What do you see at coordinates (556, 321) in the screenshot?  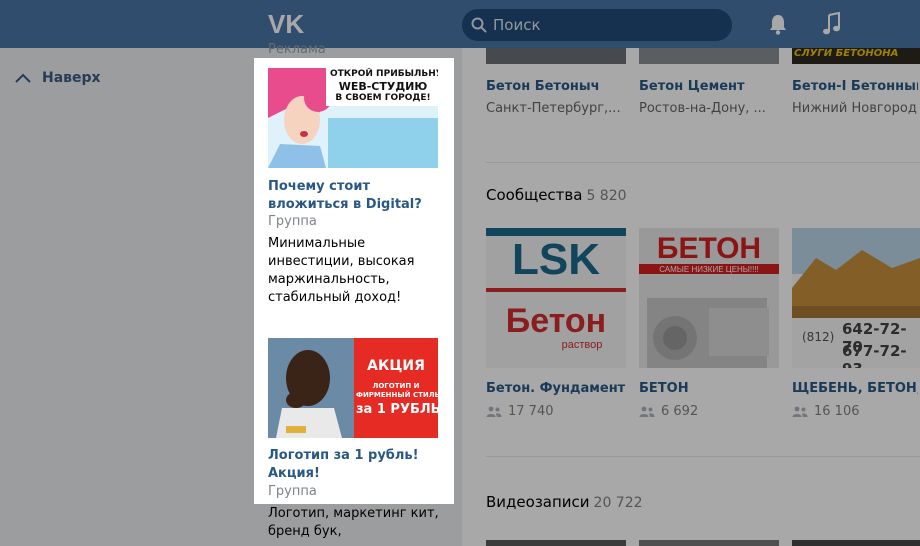 I see `lsk-logo-beton: Бетон` at bounding box center [556, 321].